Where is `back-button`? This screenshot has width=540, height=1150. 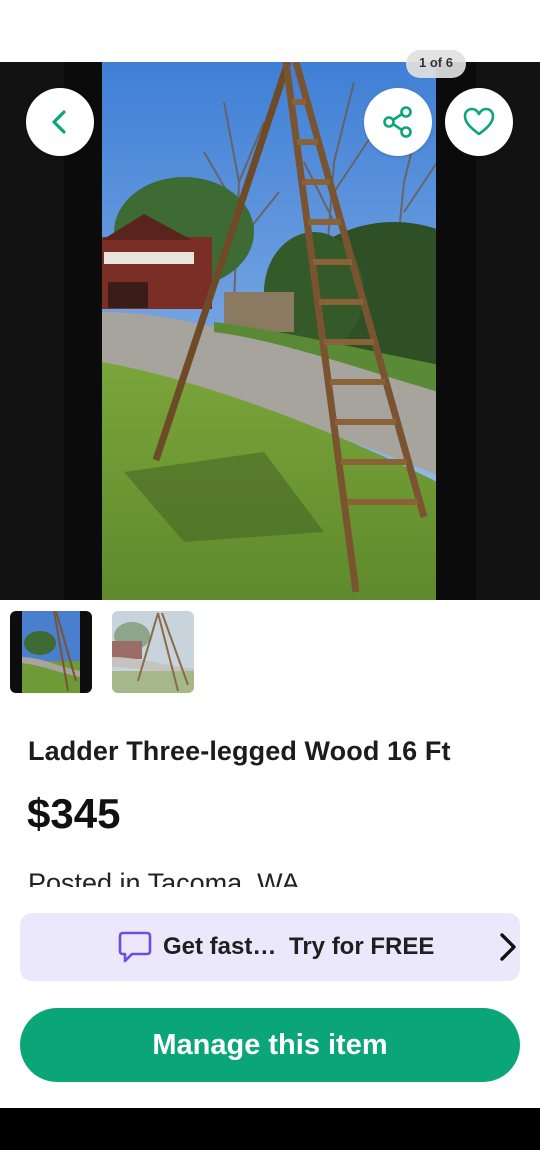
back-button is located at coordinates (60, 122).